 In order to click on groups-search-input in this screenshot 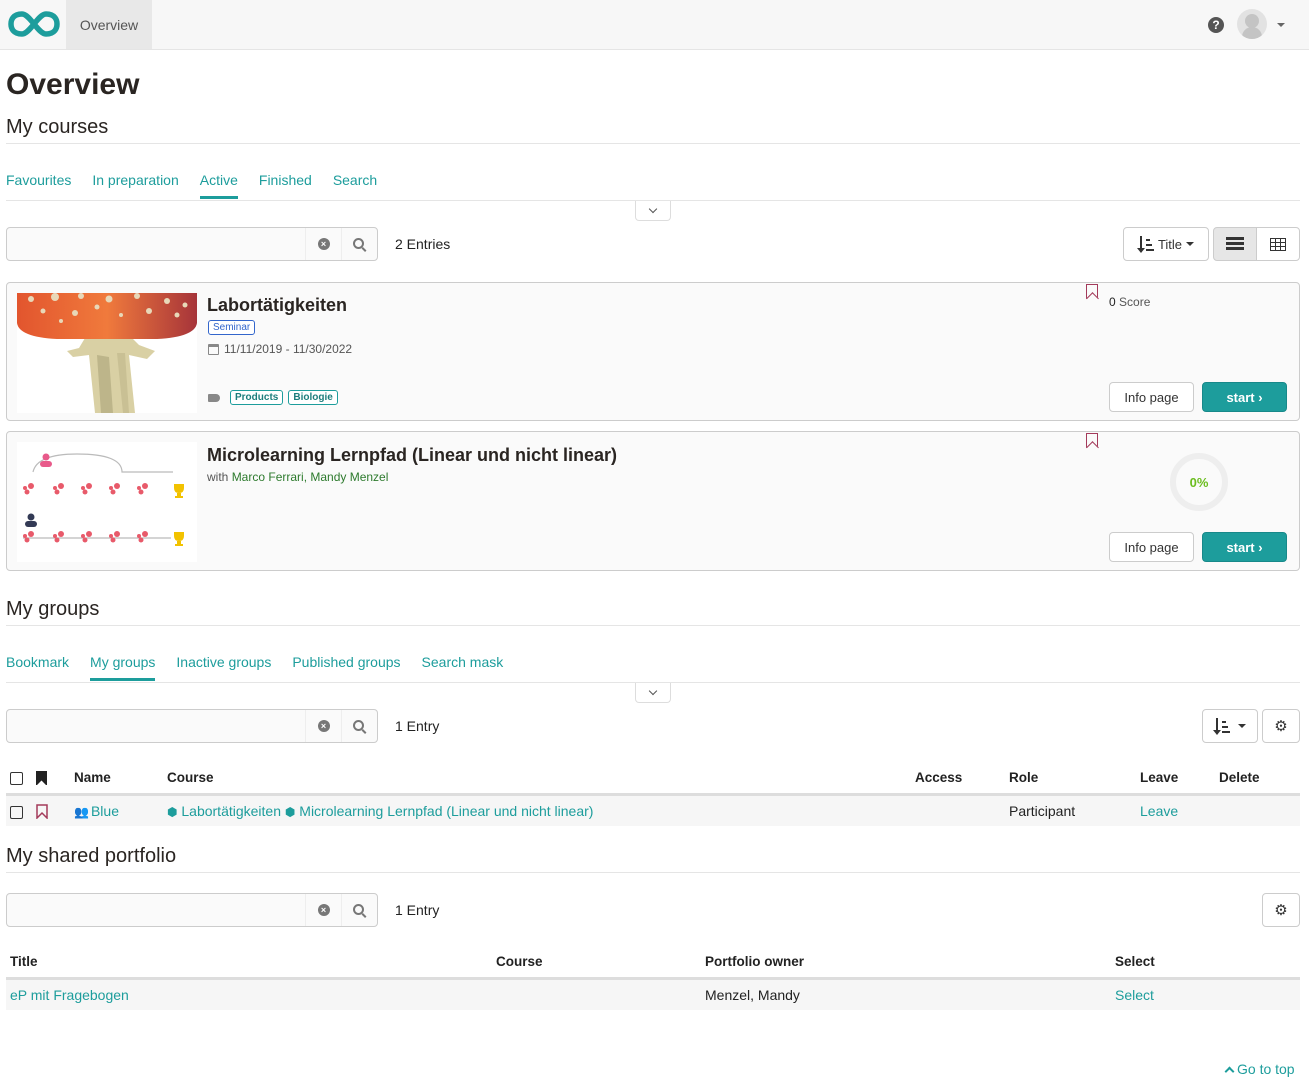, I will do `click(156, 726)`.